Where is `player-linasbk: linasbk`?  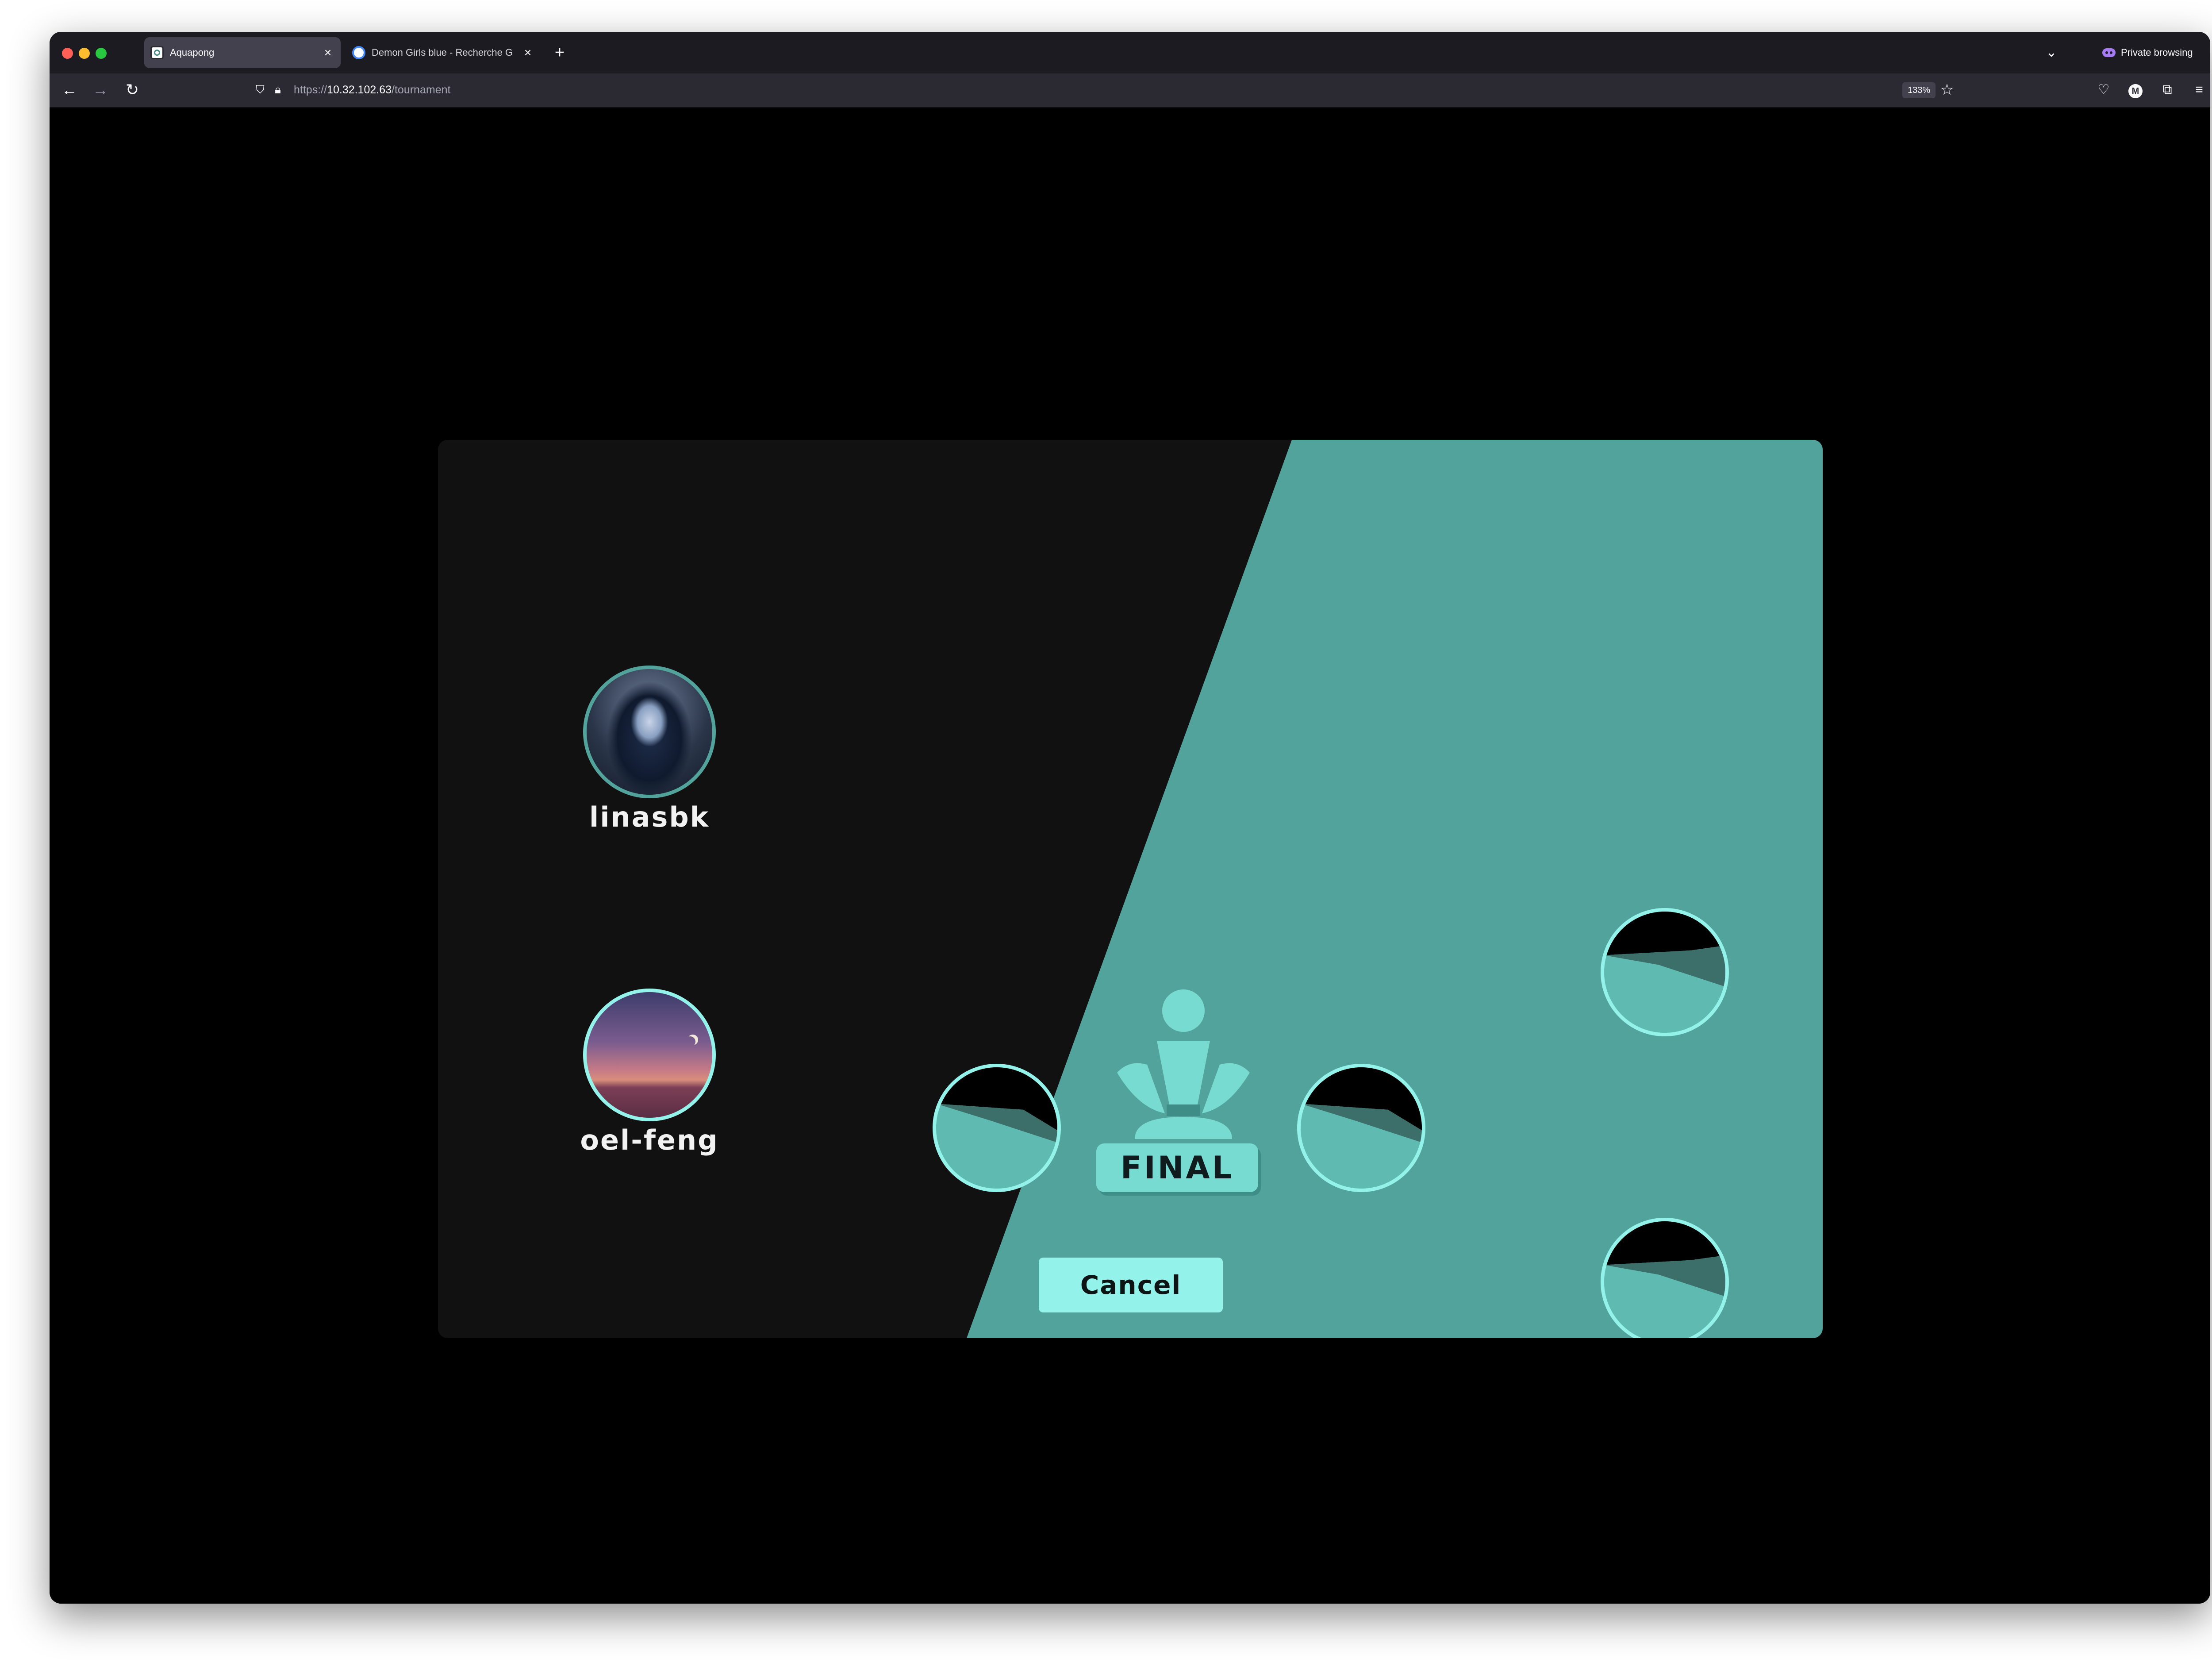
player-linasbk: linasbk is located at coordinates (650, 749).